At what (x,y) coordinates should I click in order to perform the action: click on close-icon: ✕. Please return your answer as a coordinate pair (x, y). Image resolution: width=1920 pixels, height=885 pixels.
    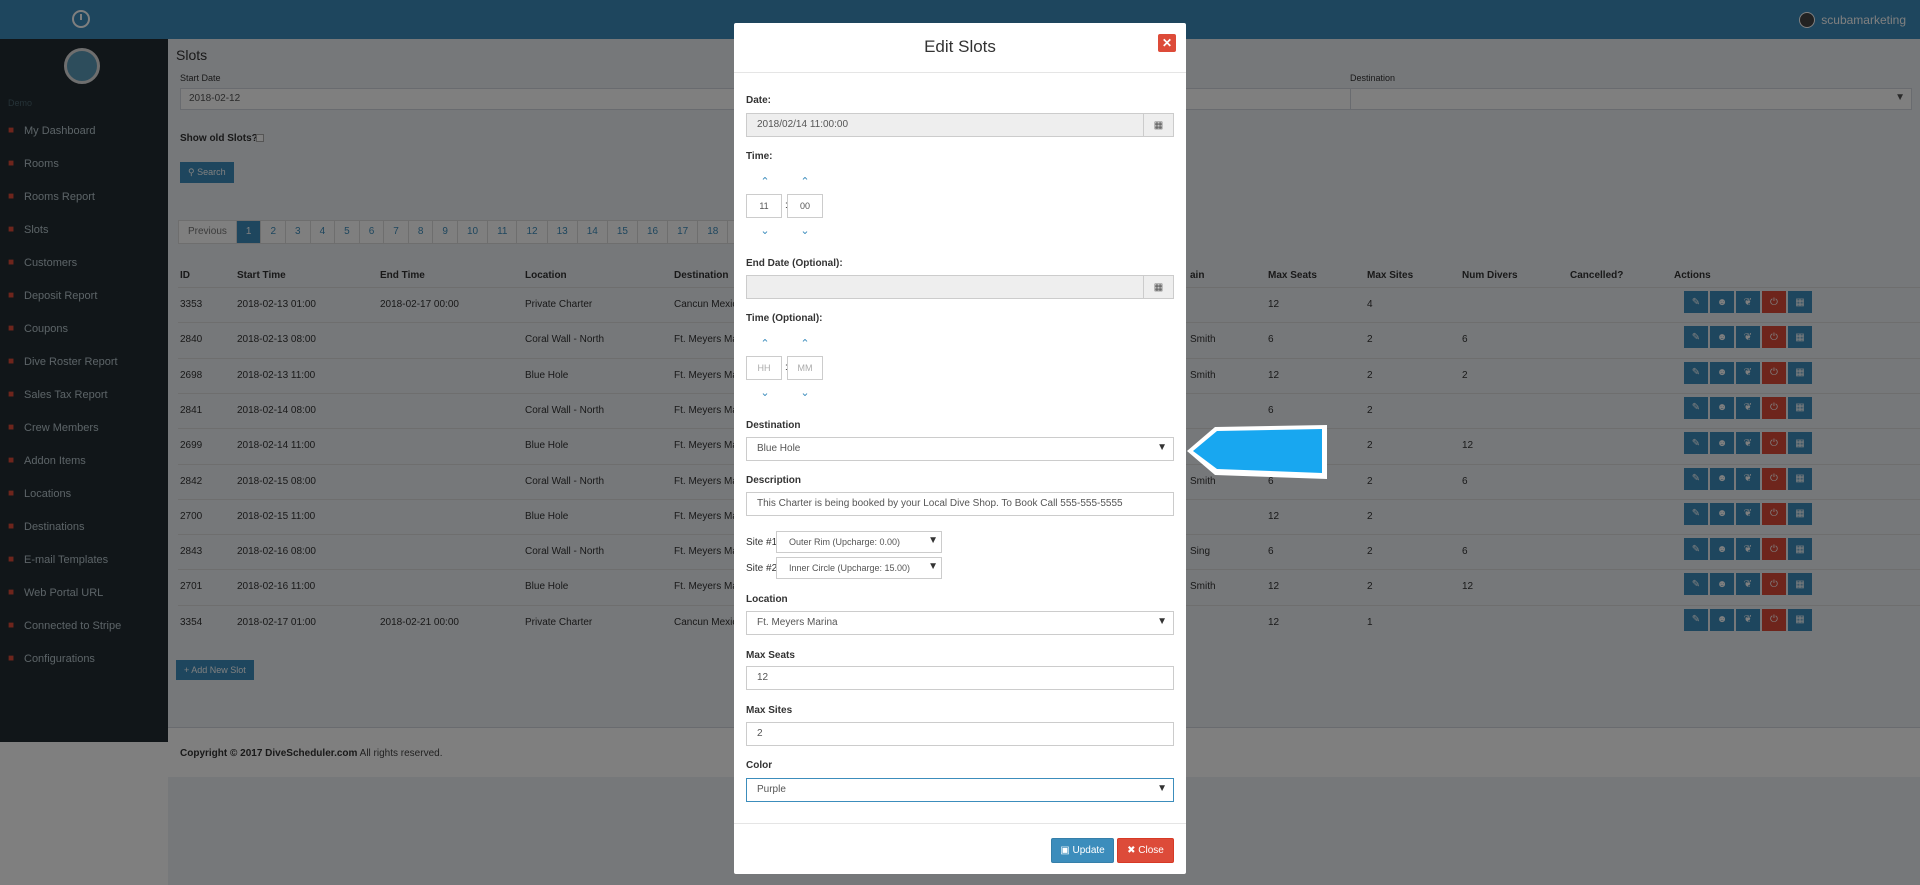
    Looking at the image, I should click on (1167, 43).